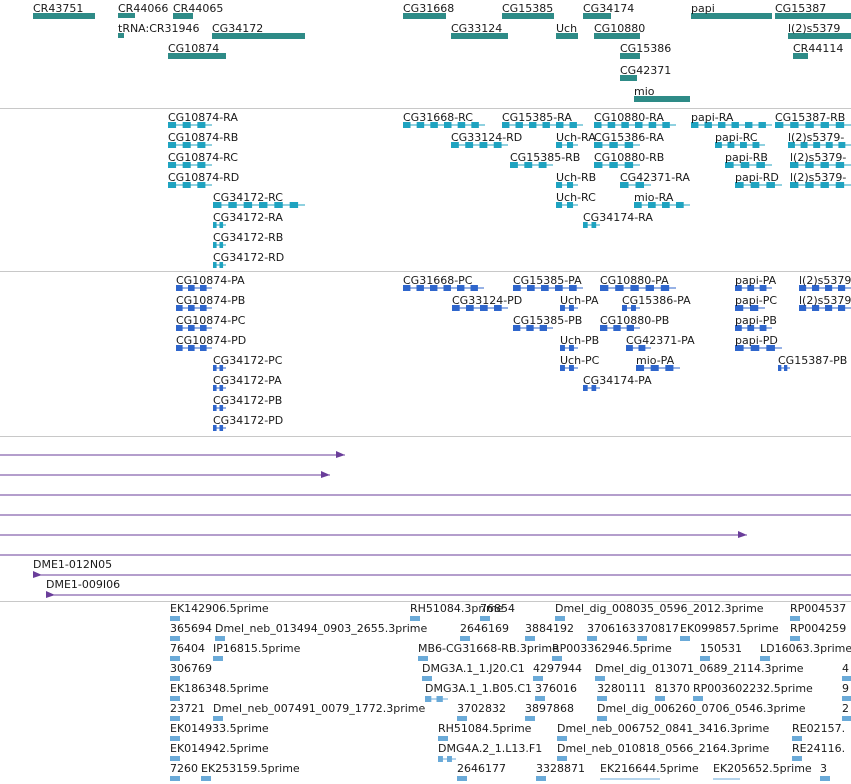 This screenshot has height=784, width=851. What do you see at coordinates (428, 8) in the screenshot?
I see `feature-label: CG31668` at bounding box center [428, 8].